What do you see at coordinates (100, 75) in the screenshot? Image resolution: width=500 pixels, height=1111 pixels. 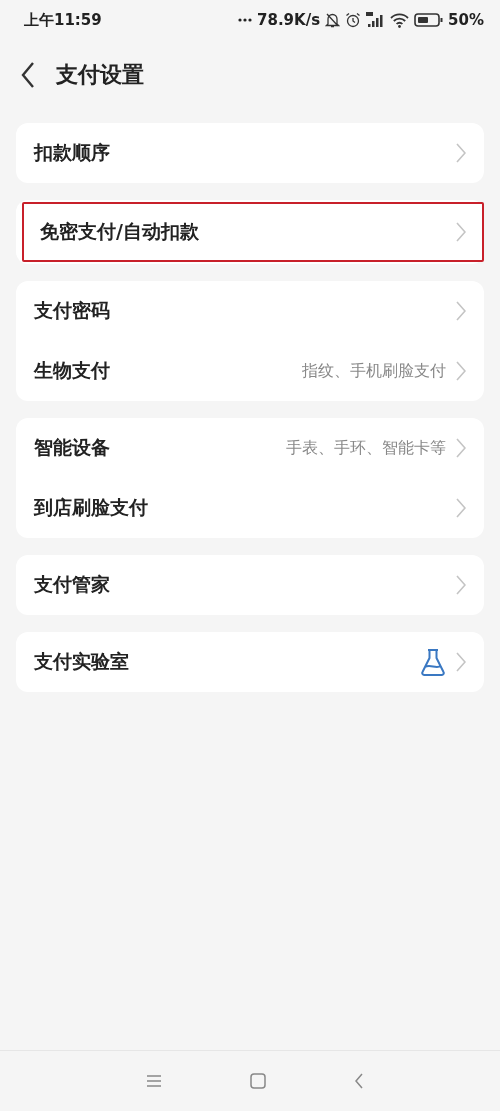 I see `page-title: 支付设置` at bounding box center [100, 75].